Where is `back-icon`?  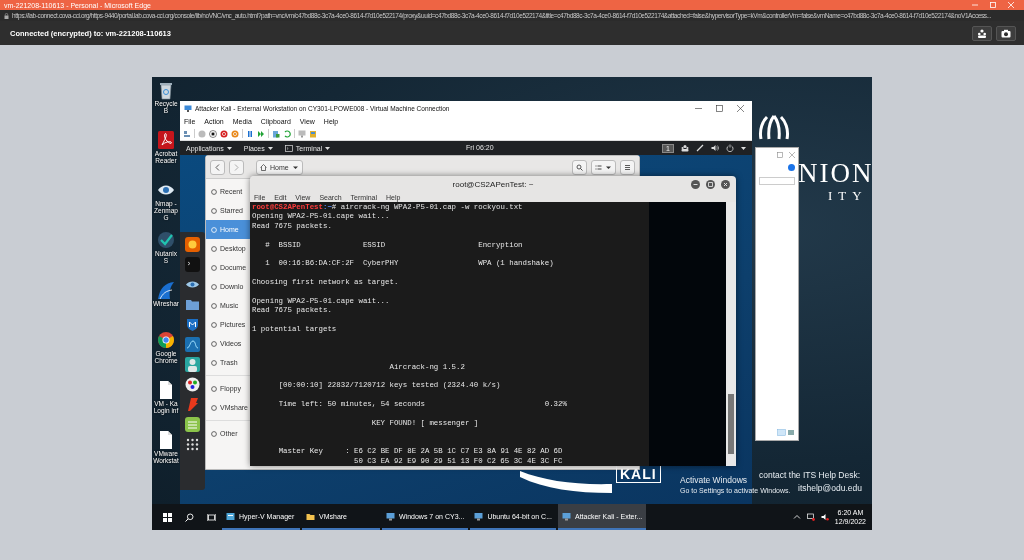
back-icon is located at coordinates (217, 167).